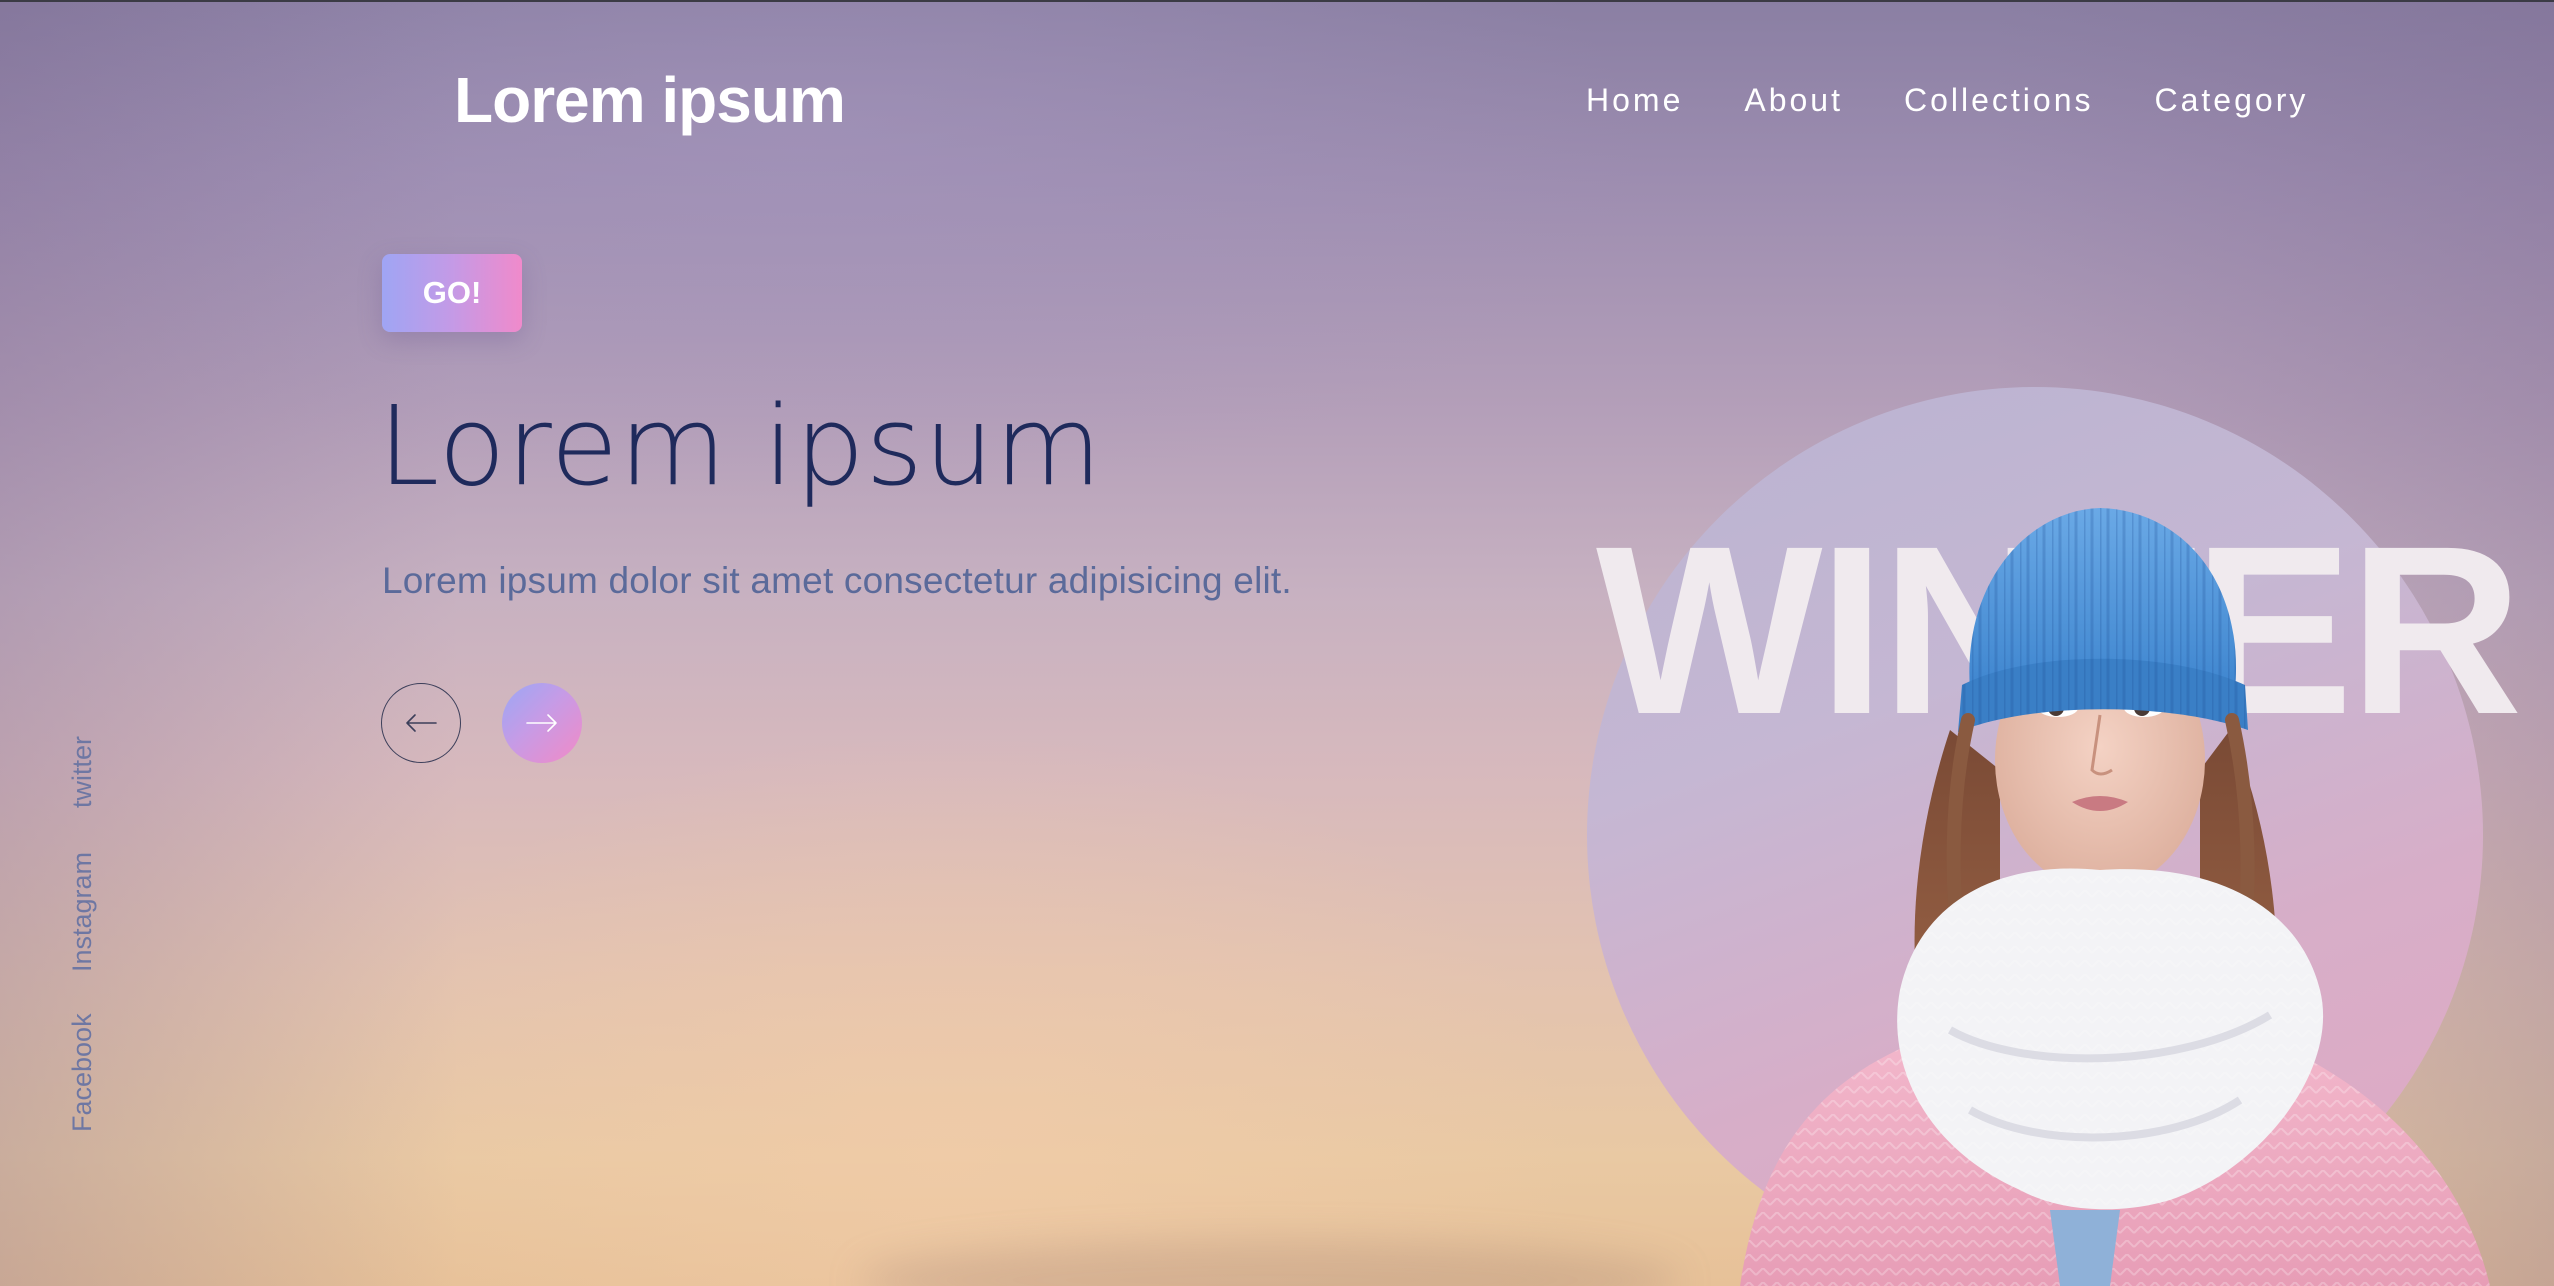 This screenshot has width=2554, height=1286. I want to click on prev-slide-button, so click(421, 723).